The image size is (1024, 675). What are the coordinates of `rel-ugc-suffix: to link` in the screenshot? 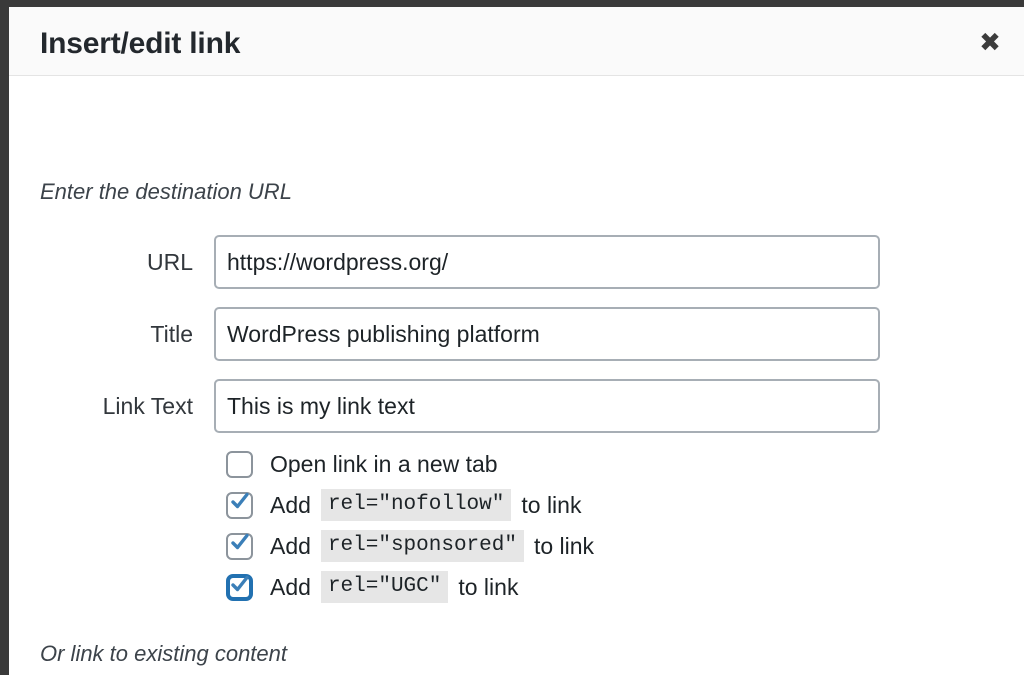 It's located at (488, 586).